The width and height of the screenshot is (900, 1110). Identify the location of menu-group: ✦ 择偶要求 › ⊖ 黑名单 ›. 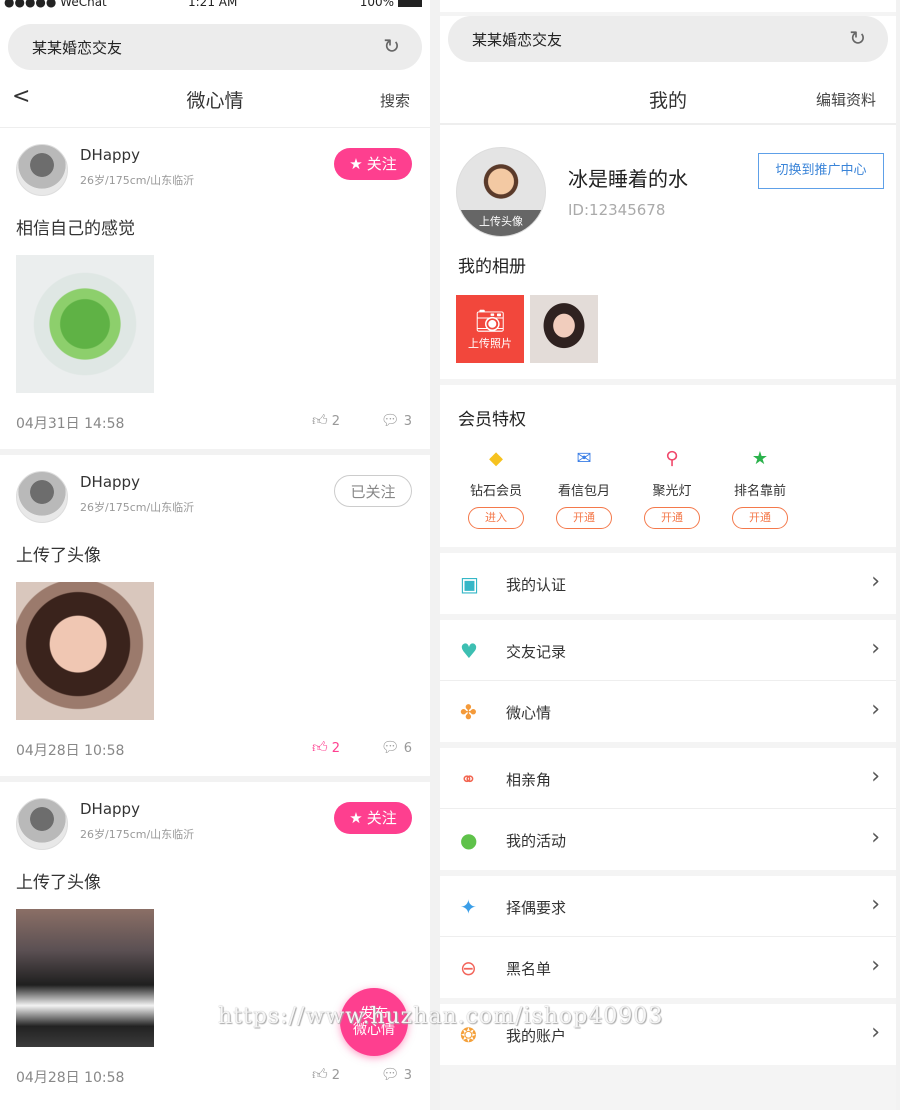
(668, 937).